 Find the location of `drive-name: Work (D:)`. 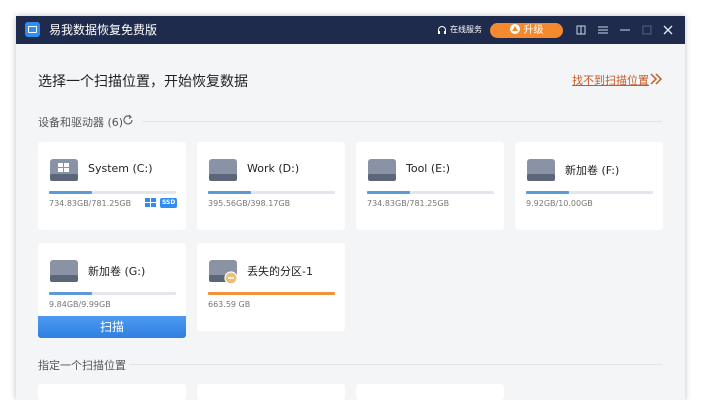

drive-name: Work (D:) is located at coordinates (273, 168).